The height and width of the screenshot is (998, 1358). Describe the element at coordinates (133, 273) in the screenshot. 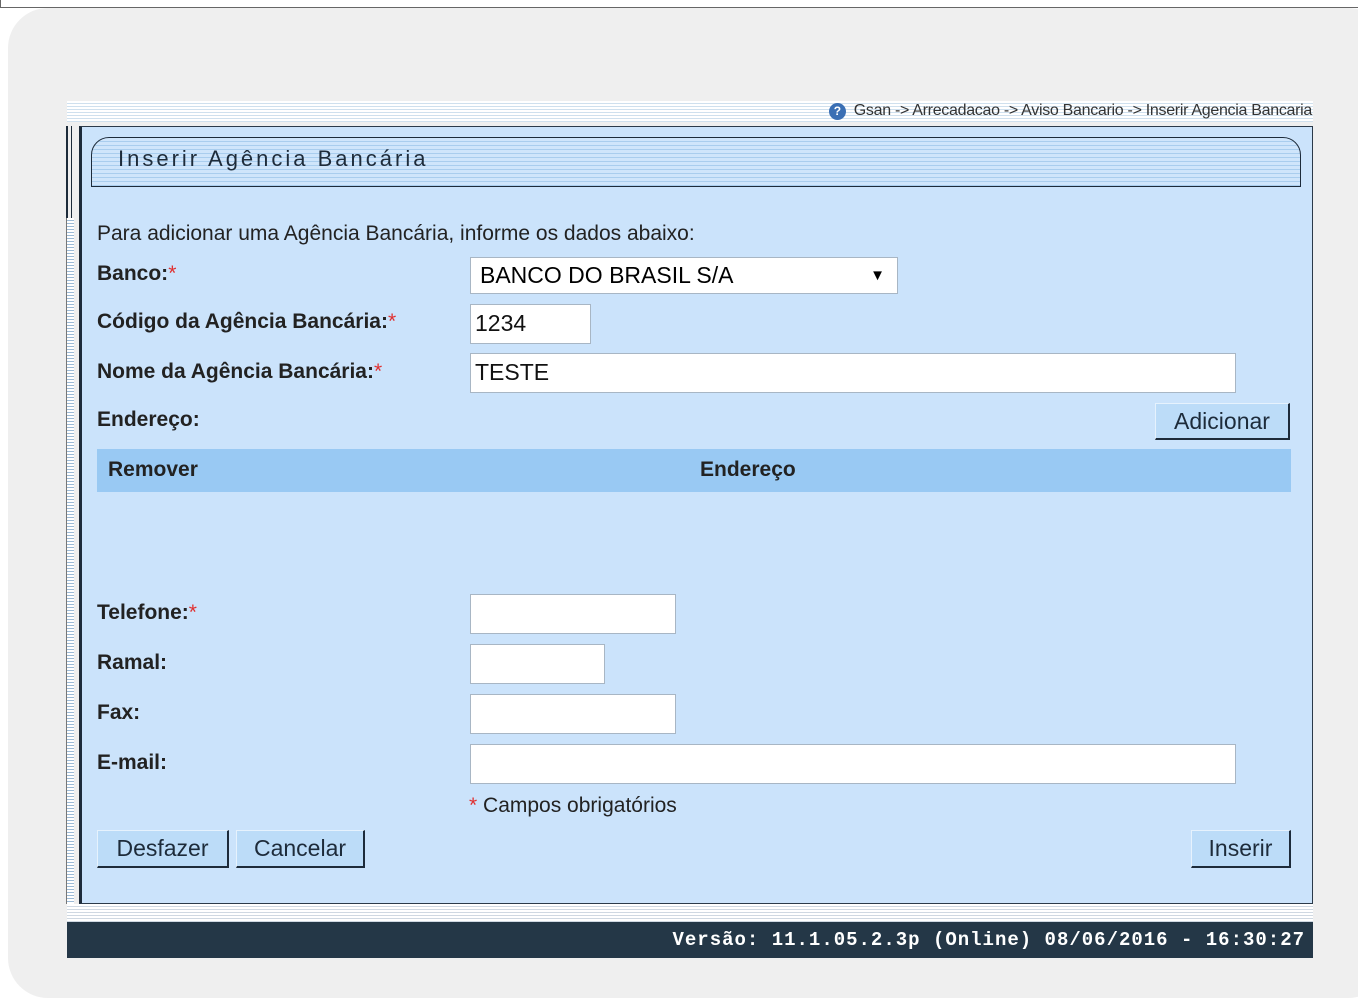

I see `banco-label-text: Banco:` at that location.